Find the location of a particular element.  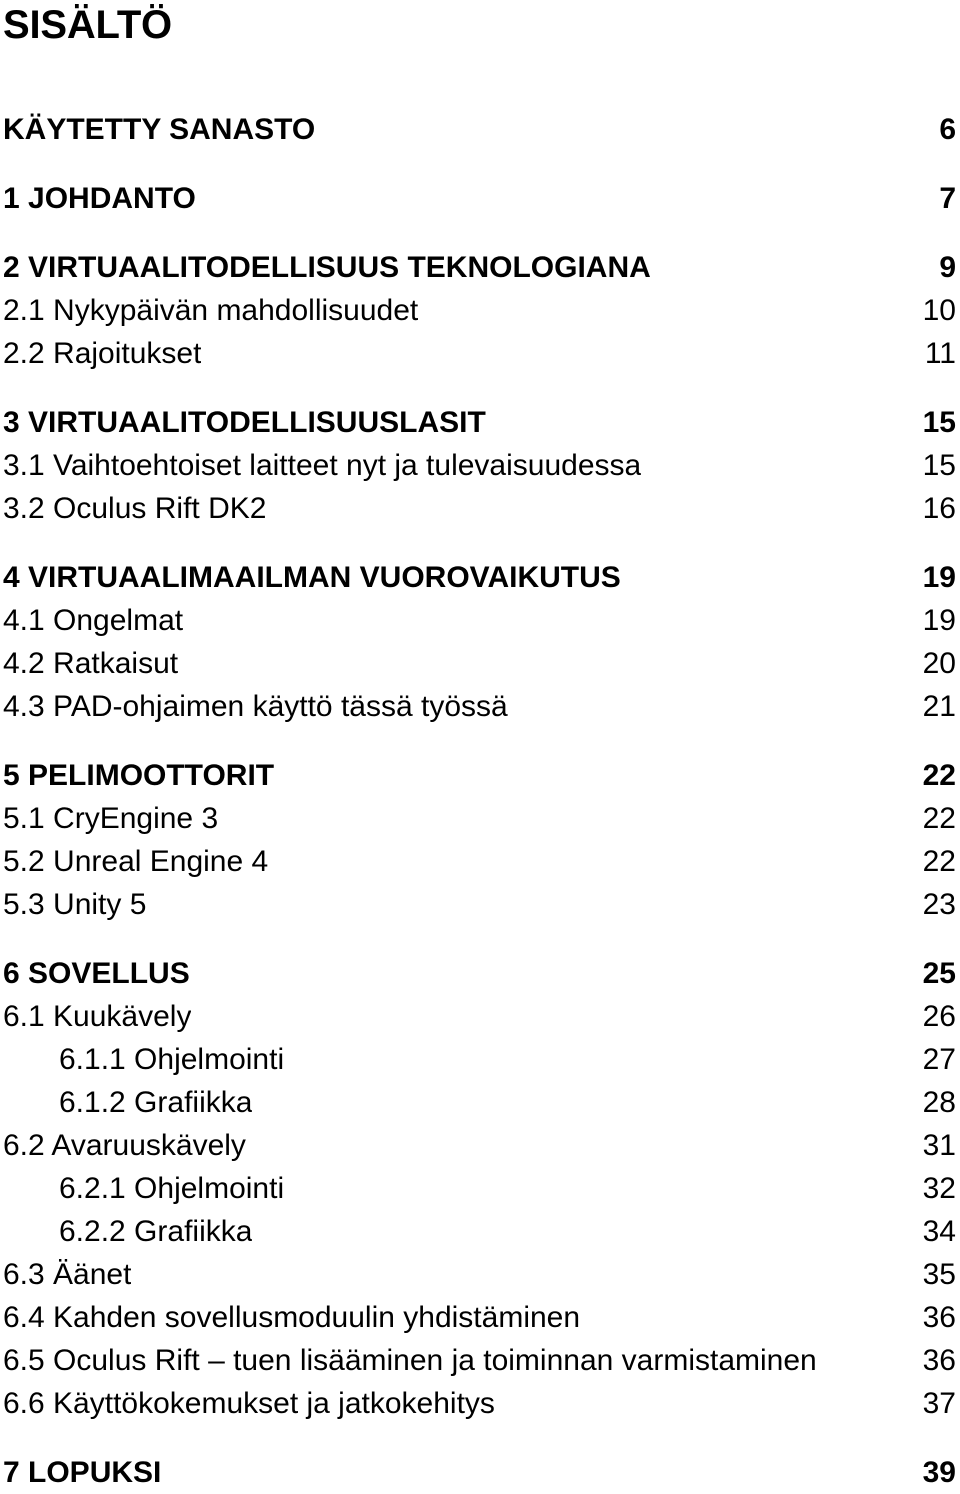

toc-entry: 3 VIRTUAALITODELLISUUSLASIT 15 is located at coordinates (479, 422).